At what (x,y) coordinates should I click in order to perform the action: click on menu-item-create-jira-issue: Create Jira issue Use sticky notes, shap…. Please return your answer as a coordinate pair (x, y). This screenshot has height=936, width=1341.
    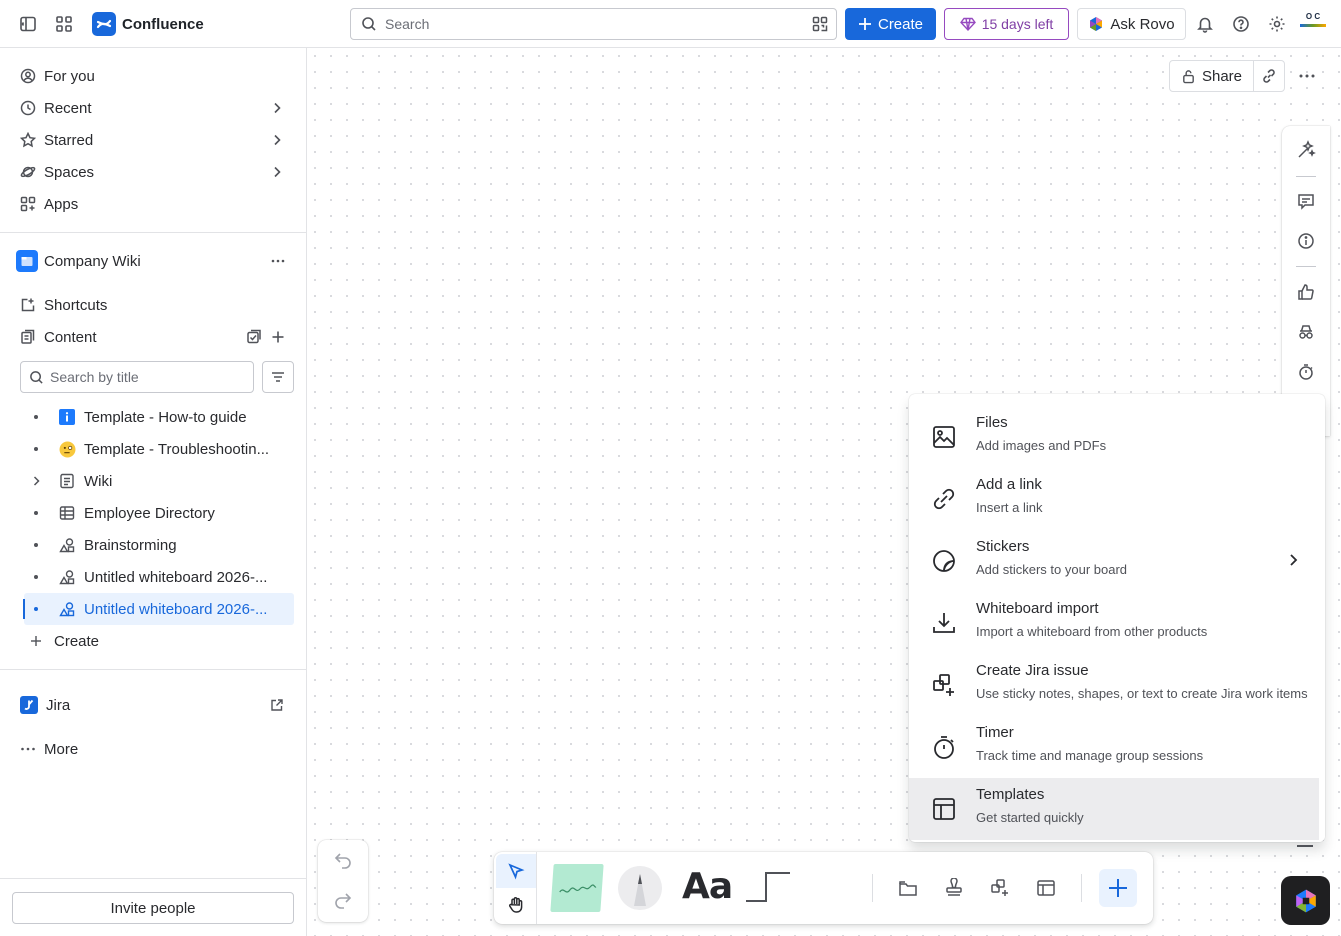
    Looking at the image, I should click on (1114, 685).